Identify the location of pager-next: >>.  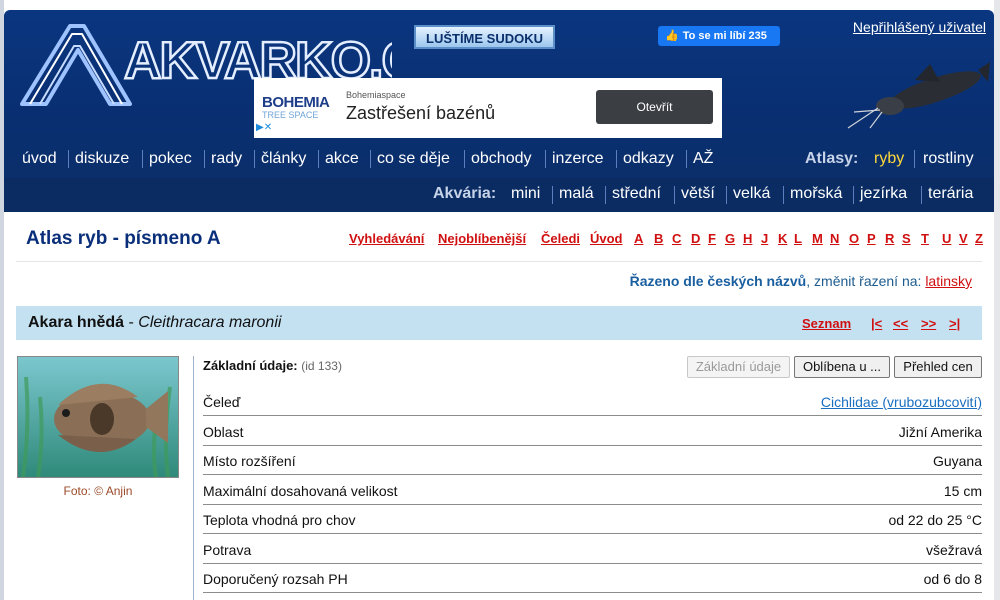
(928, 323).